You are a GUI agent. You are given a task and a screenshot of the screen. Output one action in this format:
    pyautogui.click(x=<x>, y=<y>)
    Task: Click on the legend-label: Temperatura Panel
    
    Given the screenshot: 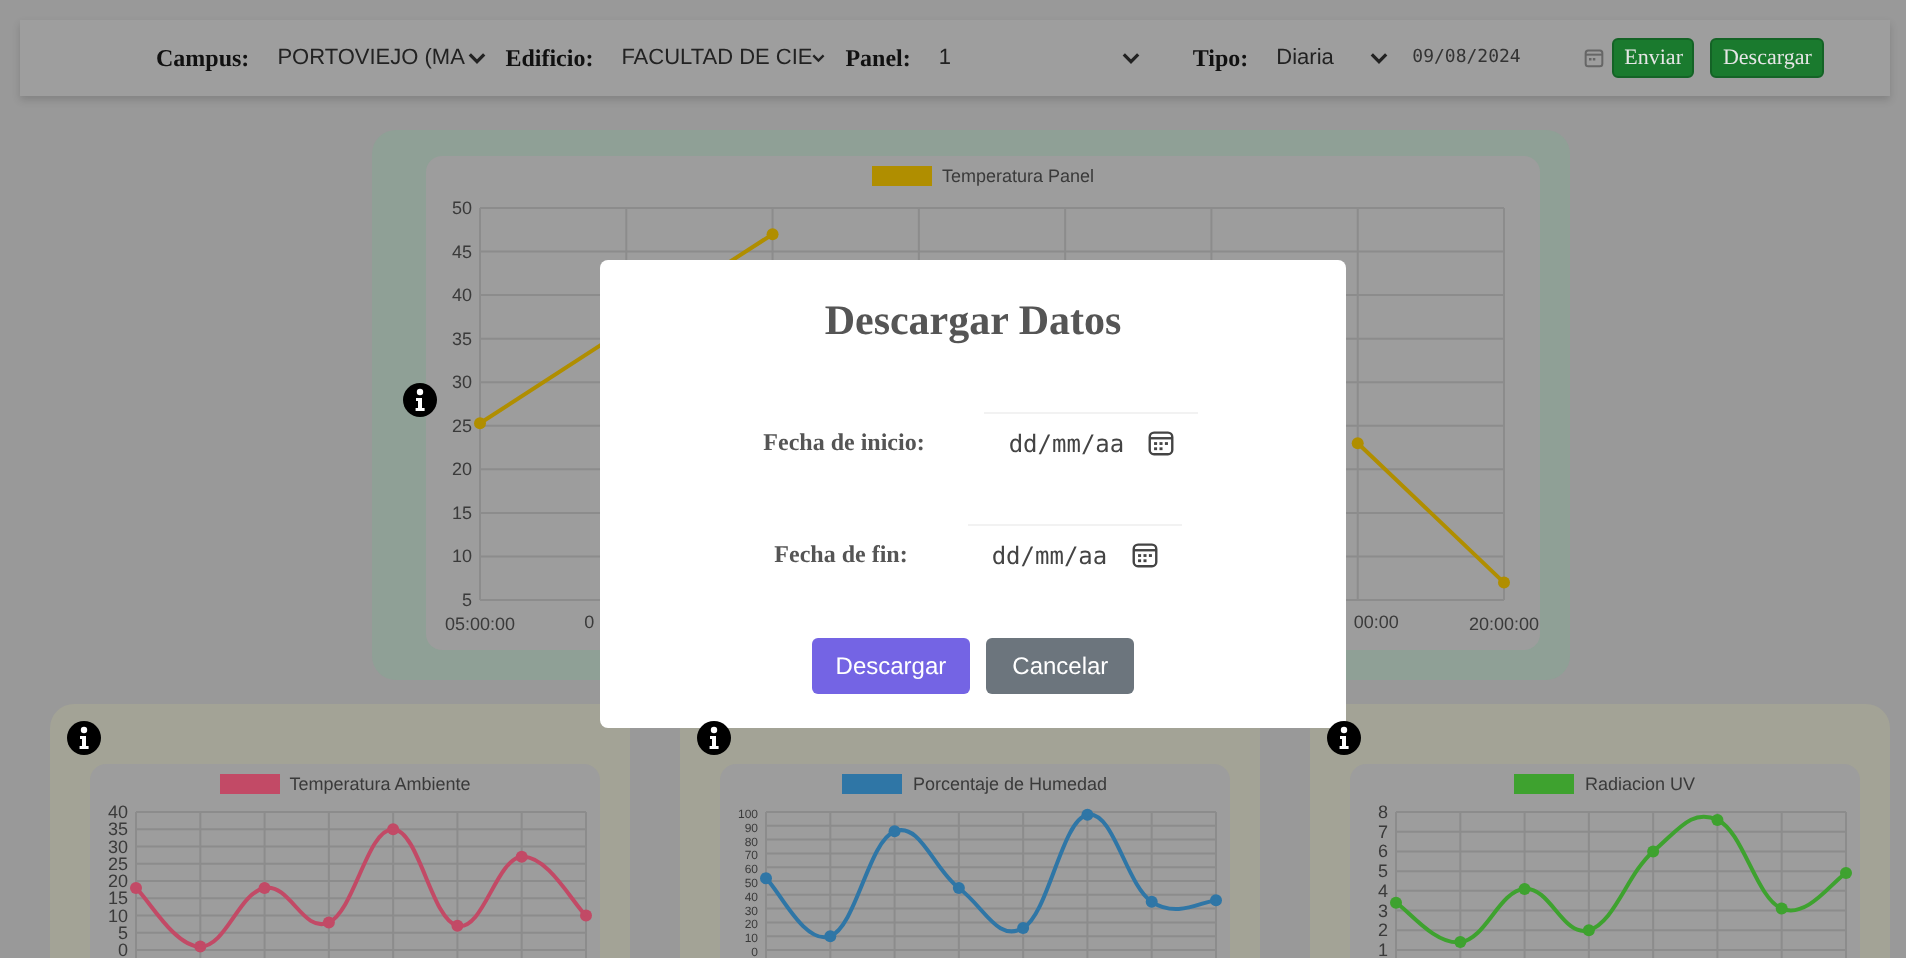 What is the action you would take?
    pyautogui.click(x=1018, y=176)
    